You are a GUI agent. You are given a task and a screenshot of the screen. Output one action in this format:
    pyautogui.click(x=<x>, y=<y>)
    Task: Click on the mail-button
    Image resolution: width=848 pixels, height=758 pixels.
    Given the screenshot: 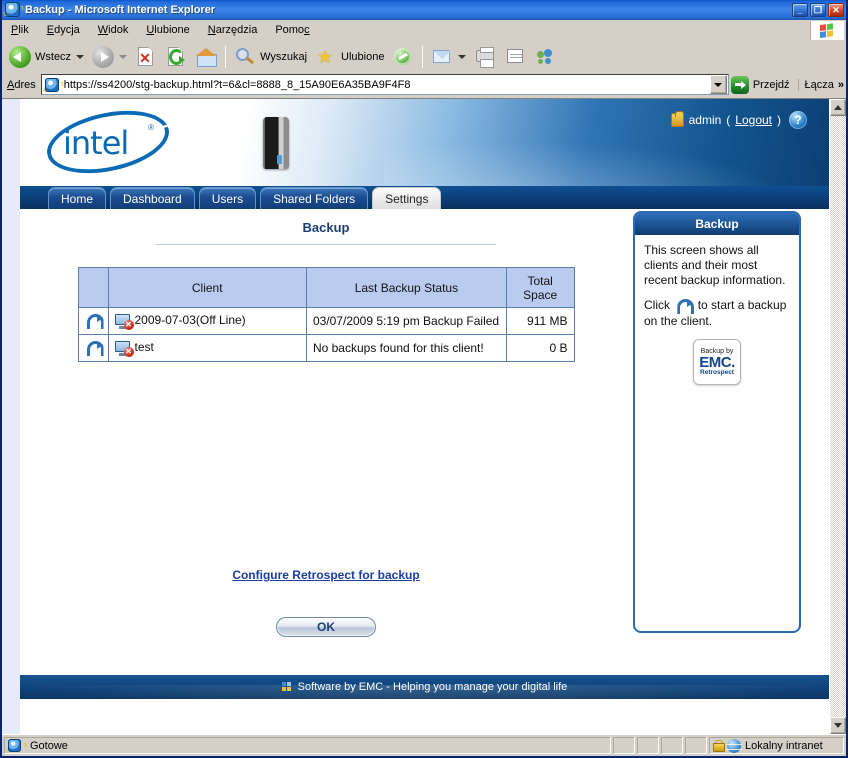 What is the action you would take?
    pyautogui.click(x=448, y=57)
    